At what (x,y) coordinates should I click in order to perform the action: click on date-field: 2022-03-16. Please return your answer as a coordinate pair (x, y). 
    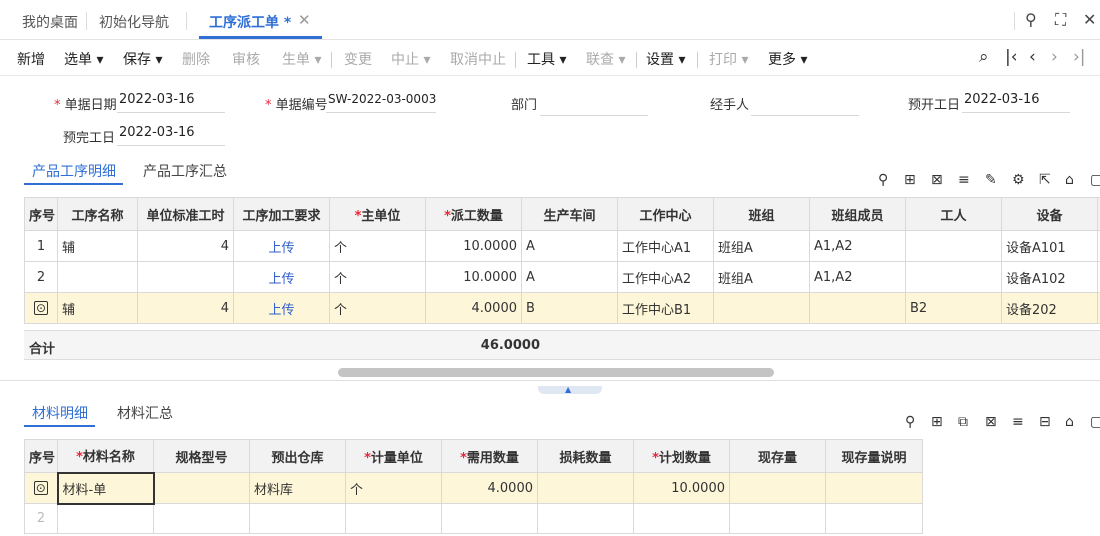
    Looking at the image, I should click on (171, 101).